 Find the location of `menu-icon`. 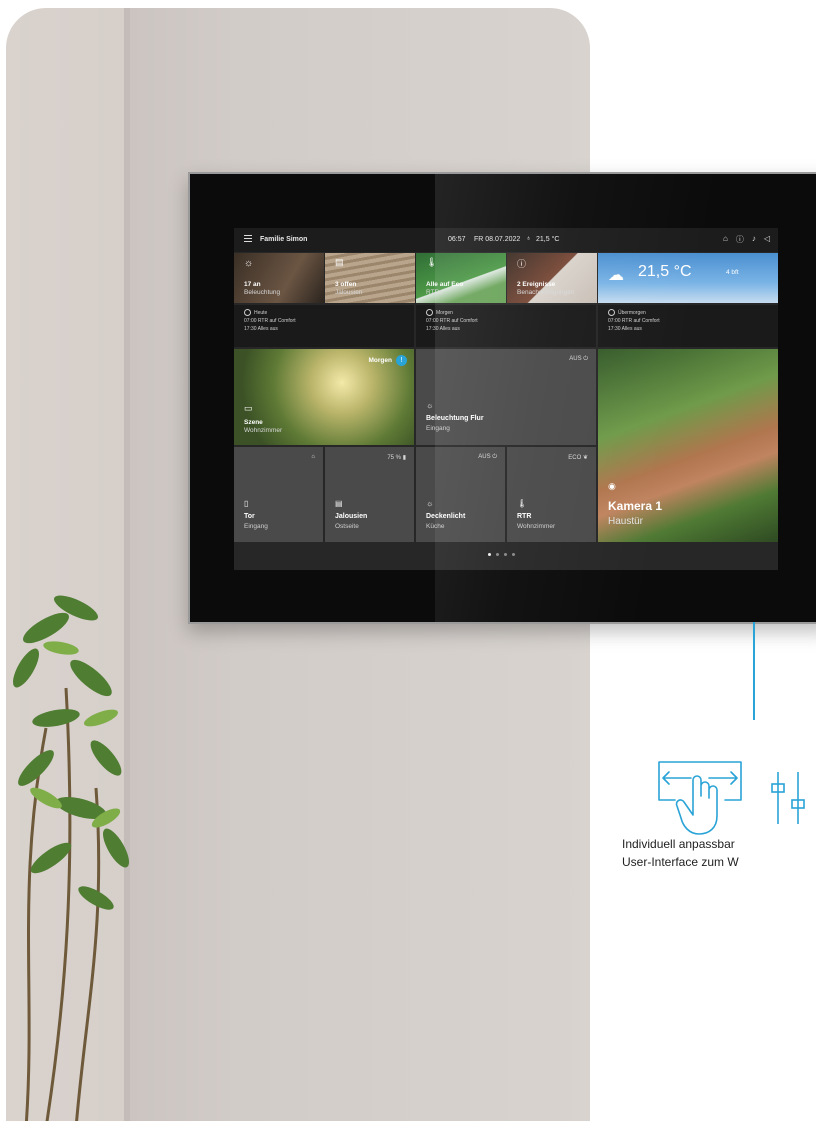

menu-icon is located at coordinates (248, 238).